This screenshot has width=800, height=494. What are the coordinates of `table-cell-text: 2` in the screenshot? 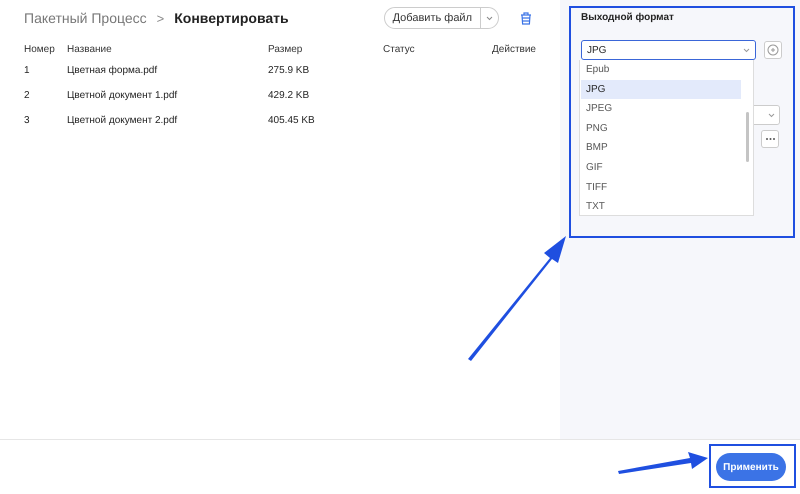 It's located at (27, 95).